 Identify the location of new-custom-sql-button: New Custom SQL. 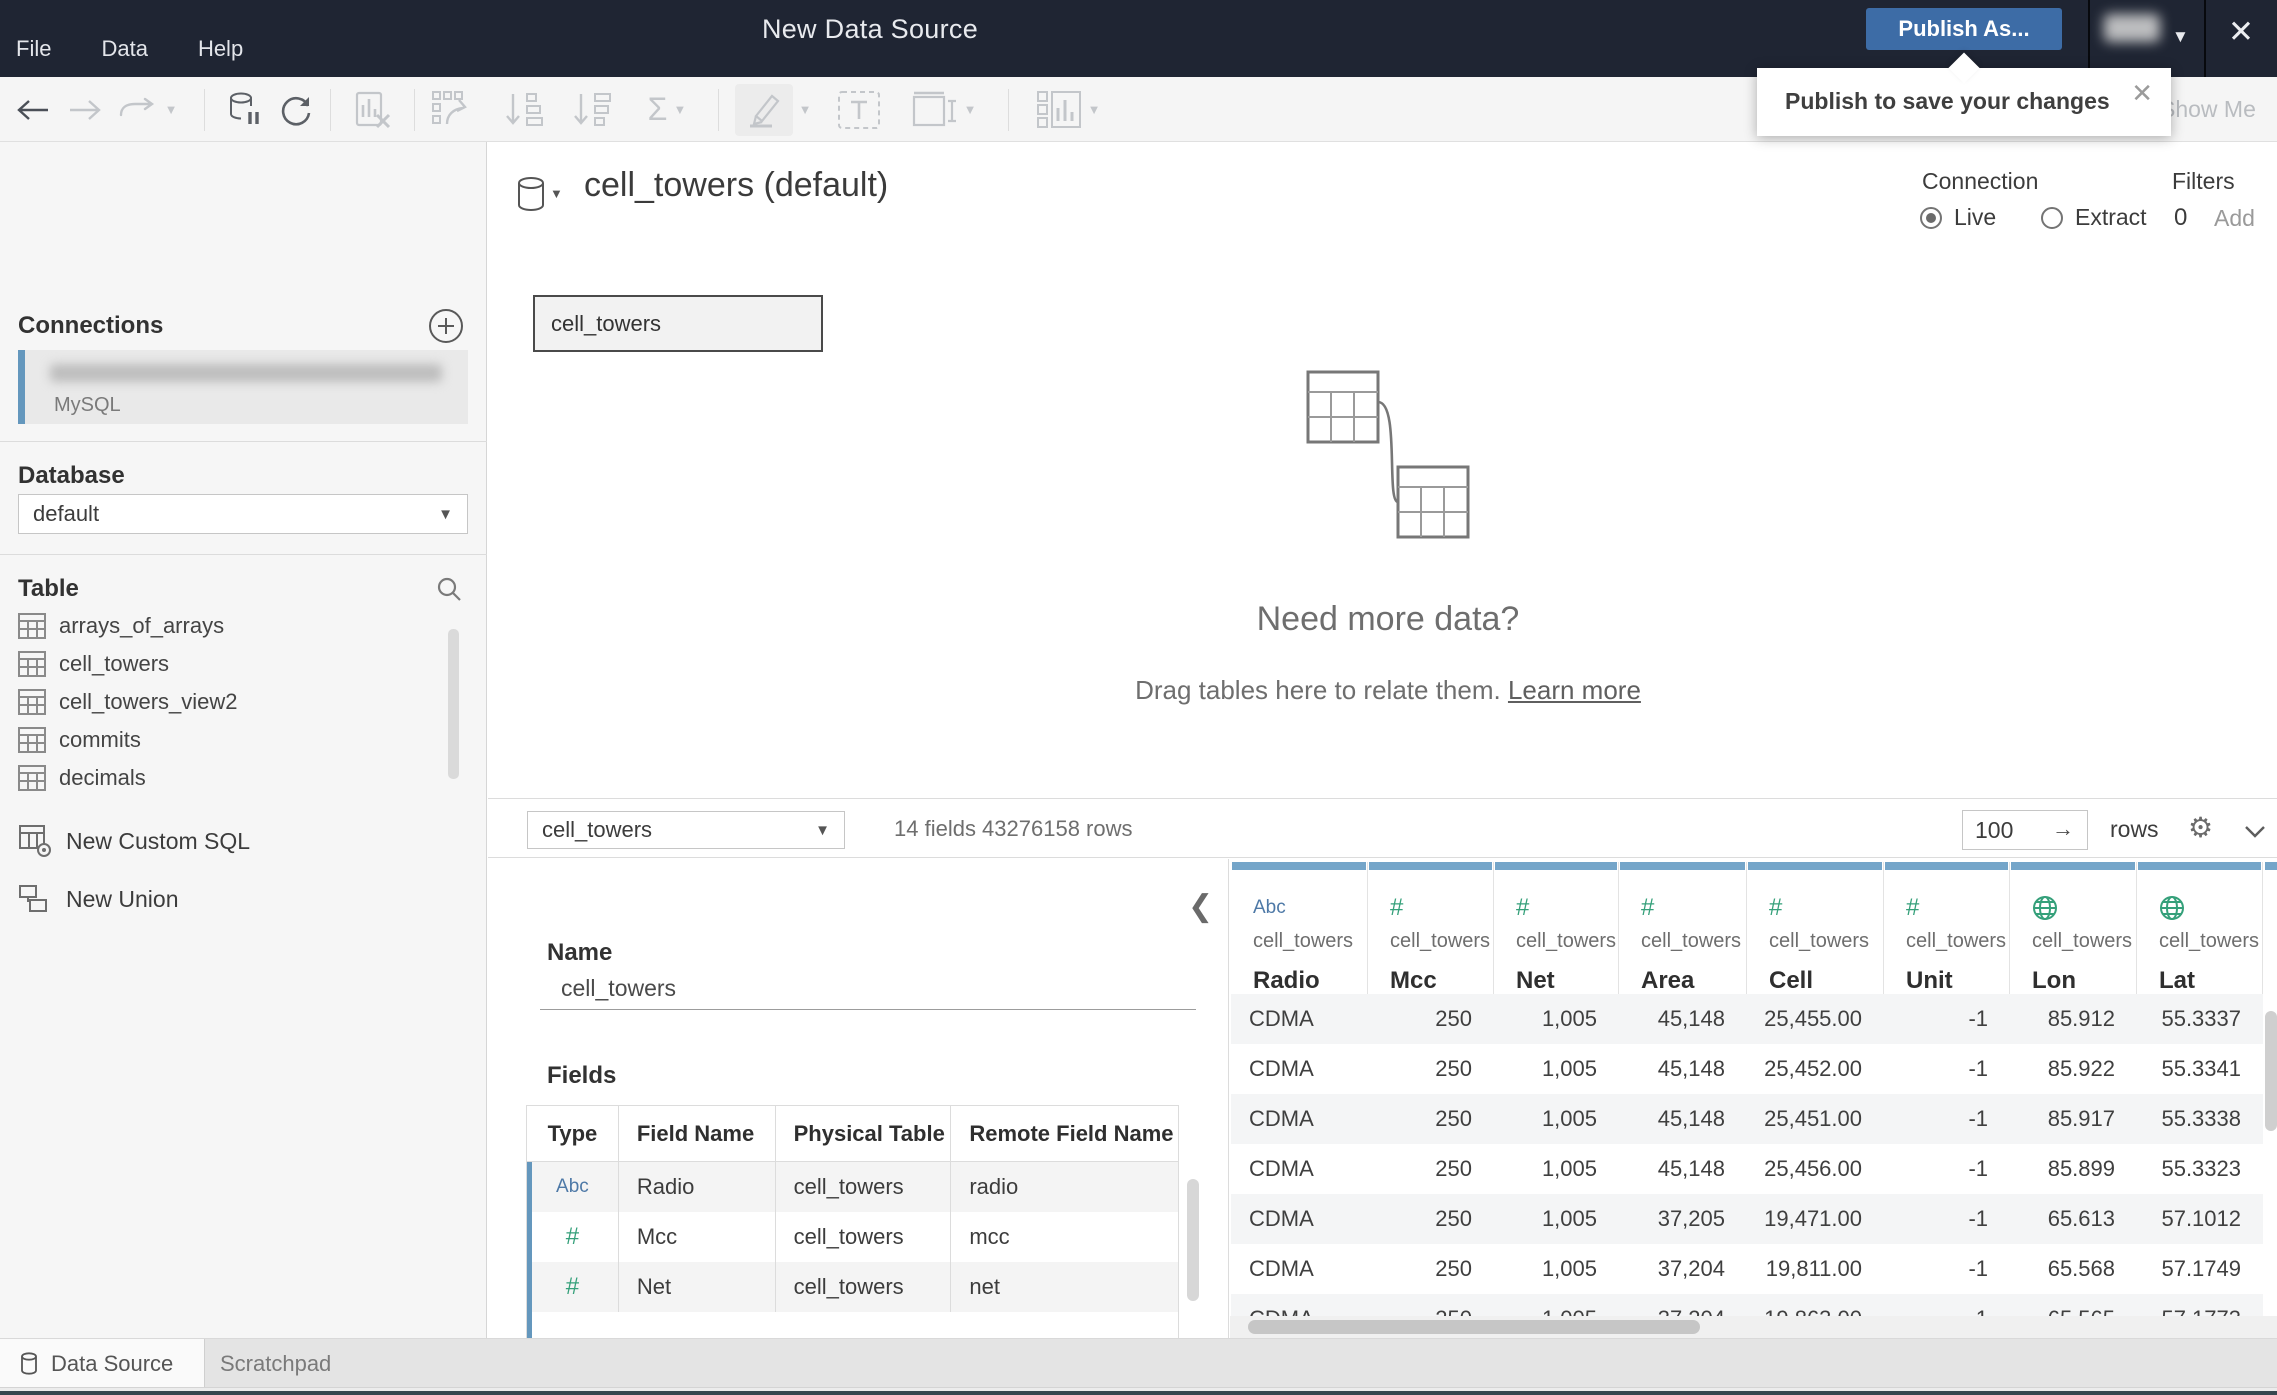
(134, 841).